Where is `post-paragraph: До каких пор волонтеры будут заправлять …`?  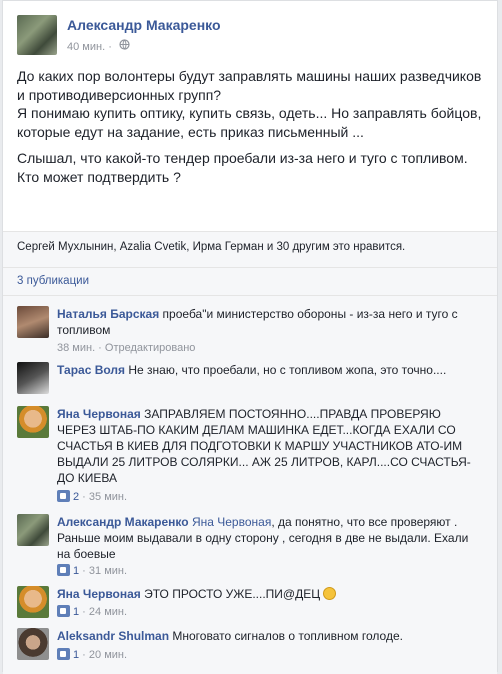
post-paragraph: До каких пор волонтеры будут заправлять … is located at coordinates (249, 104).